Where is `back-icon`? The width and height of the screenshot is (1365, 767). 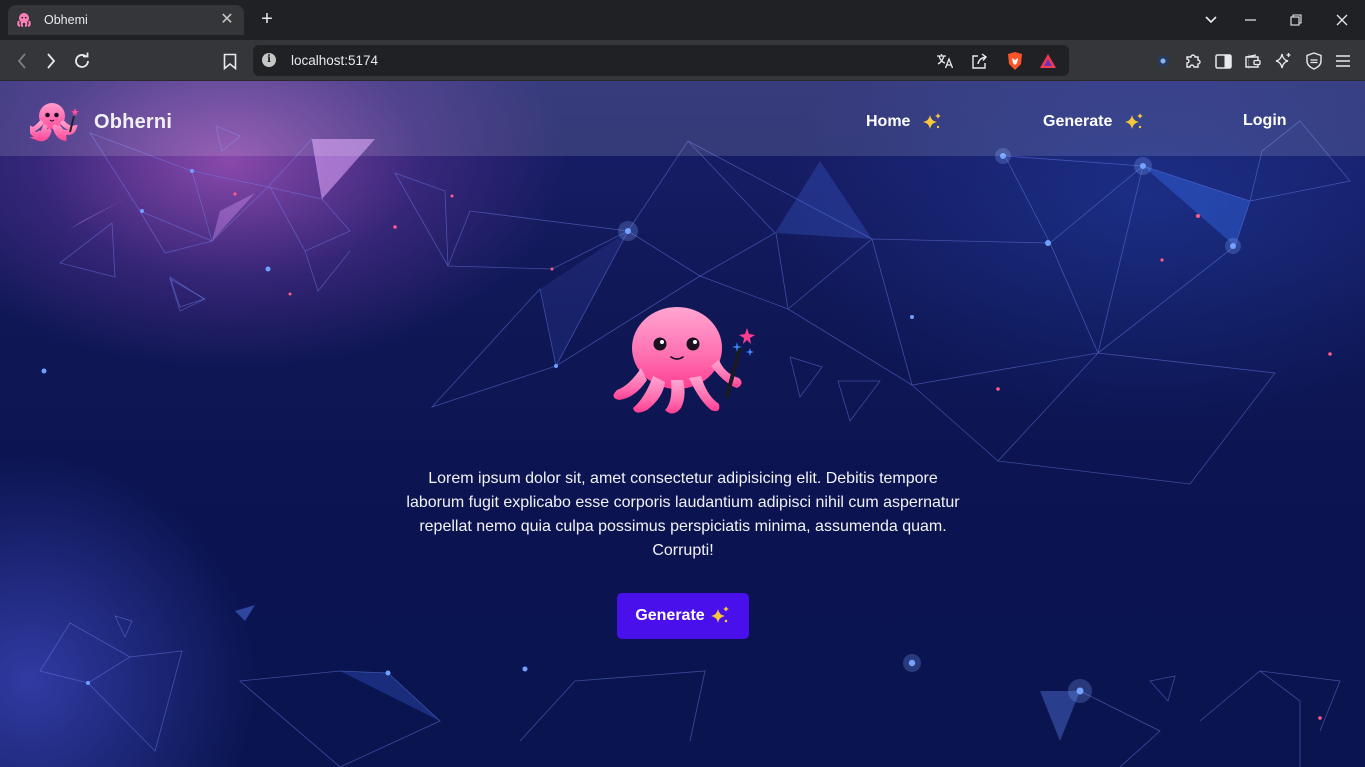 back-icon is located at coordinates (22, 61).